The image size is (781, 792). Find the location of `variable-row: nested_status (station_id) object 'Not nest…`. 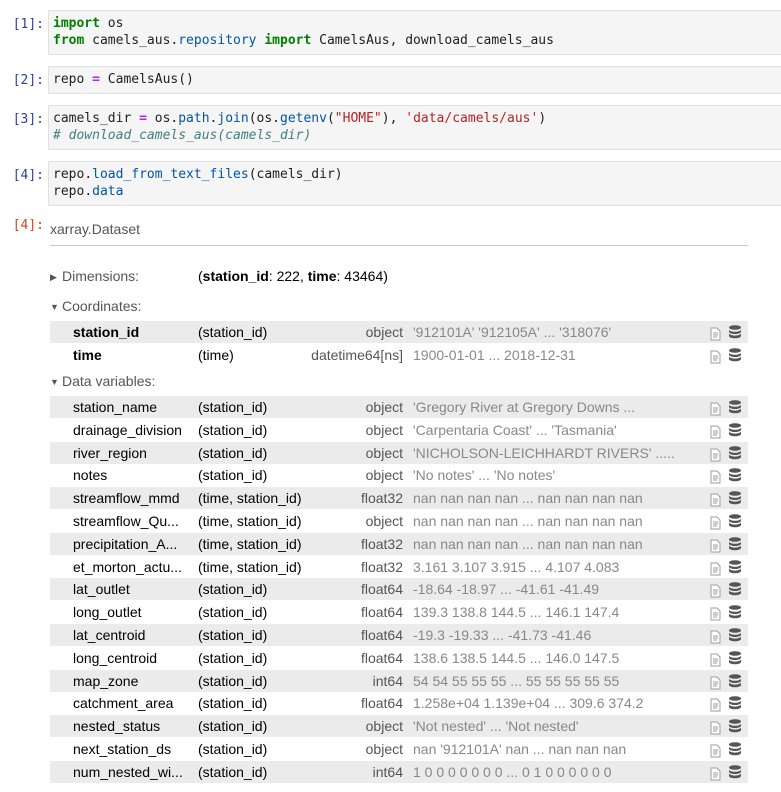

variable-row: nested_status (station_id) object 'Not nest… is located at coordinates (399, 726).